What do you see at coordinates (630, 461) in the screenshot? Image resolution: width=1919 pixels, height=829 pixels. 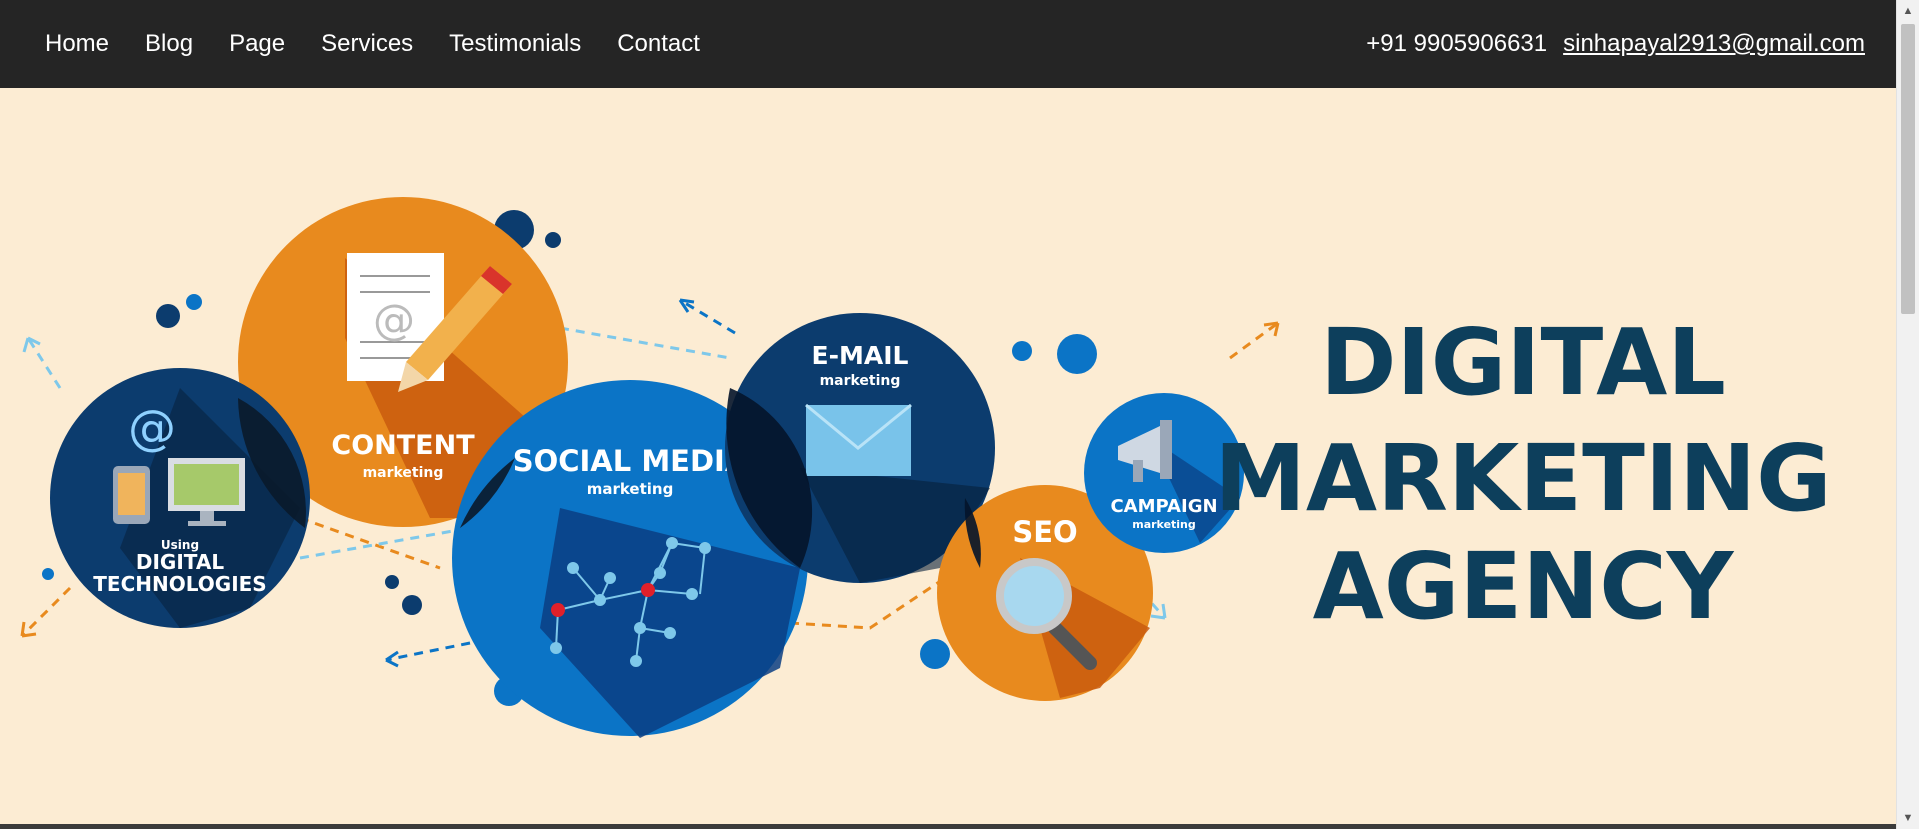 I see `social-media-title: SOCIAL MEDIA` at bounding box center [630, 461].